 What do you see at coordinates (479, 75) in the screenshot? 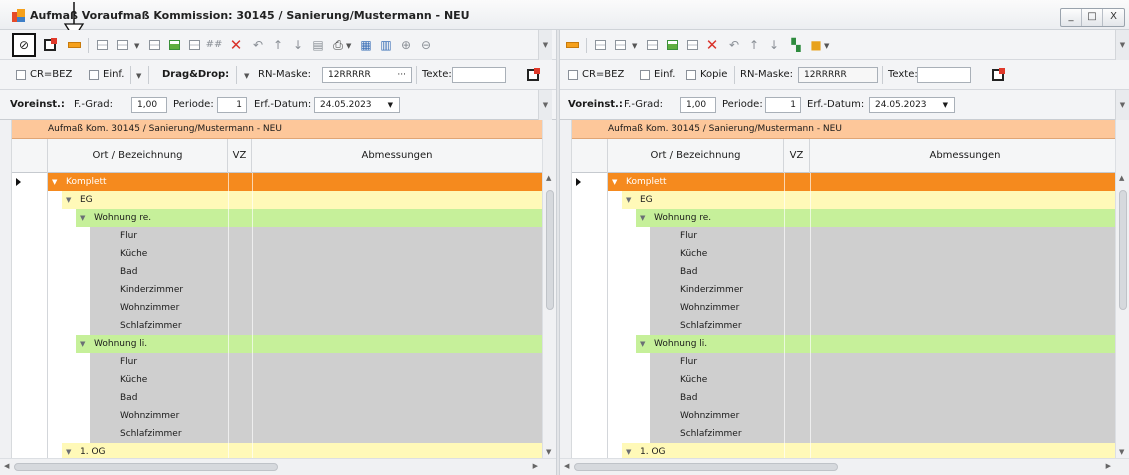
I see `texte-field` at bounding box center [479, 75].